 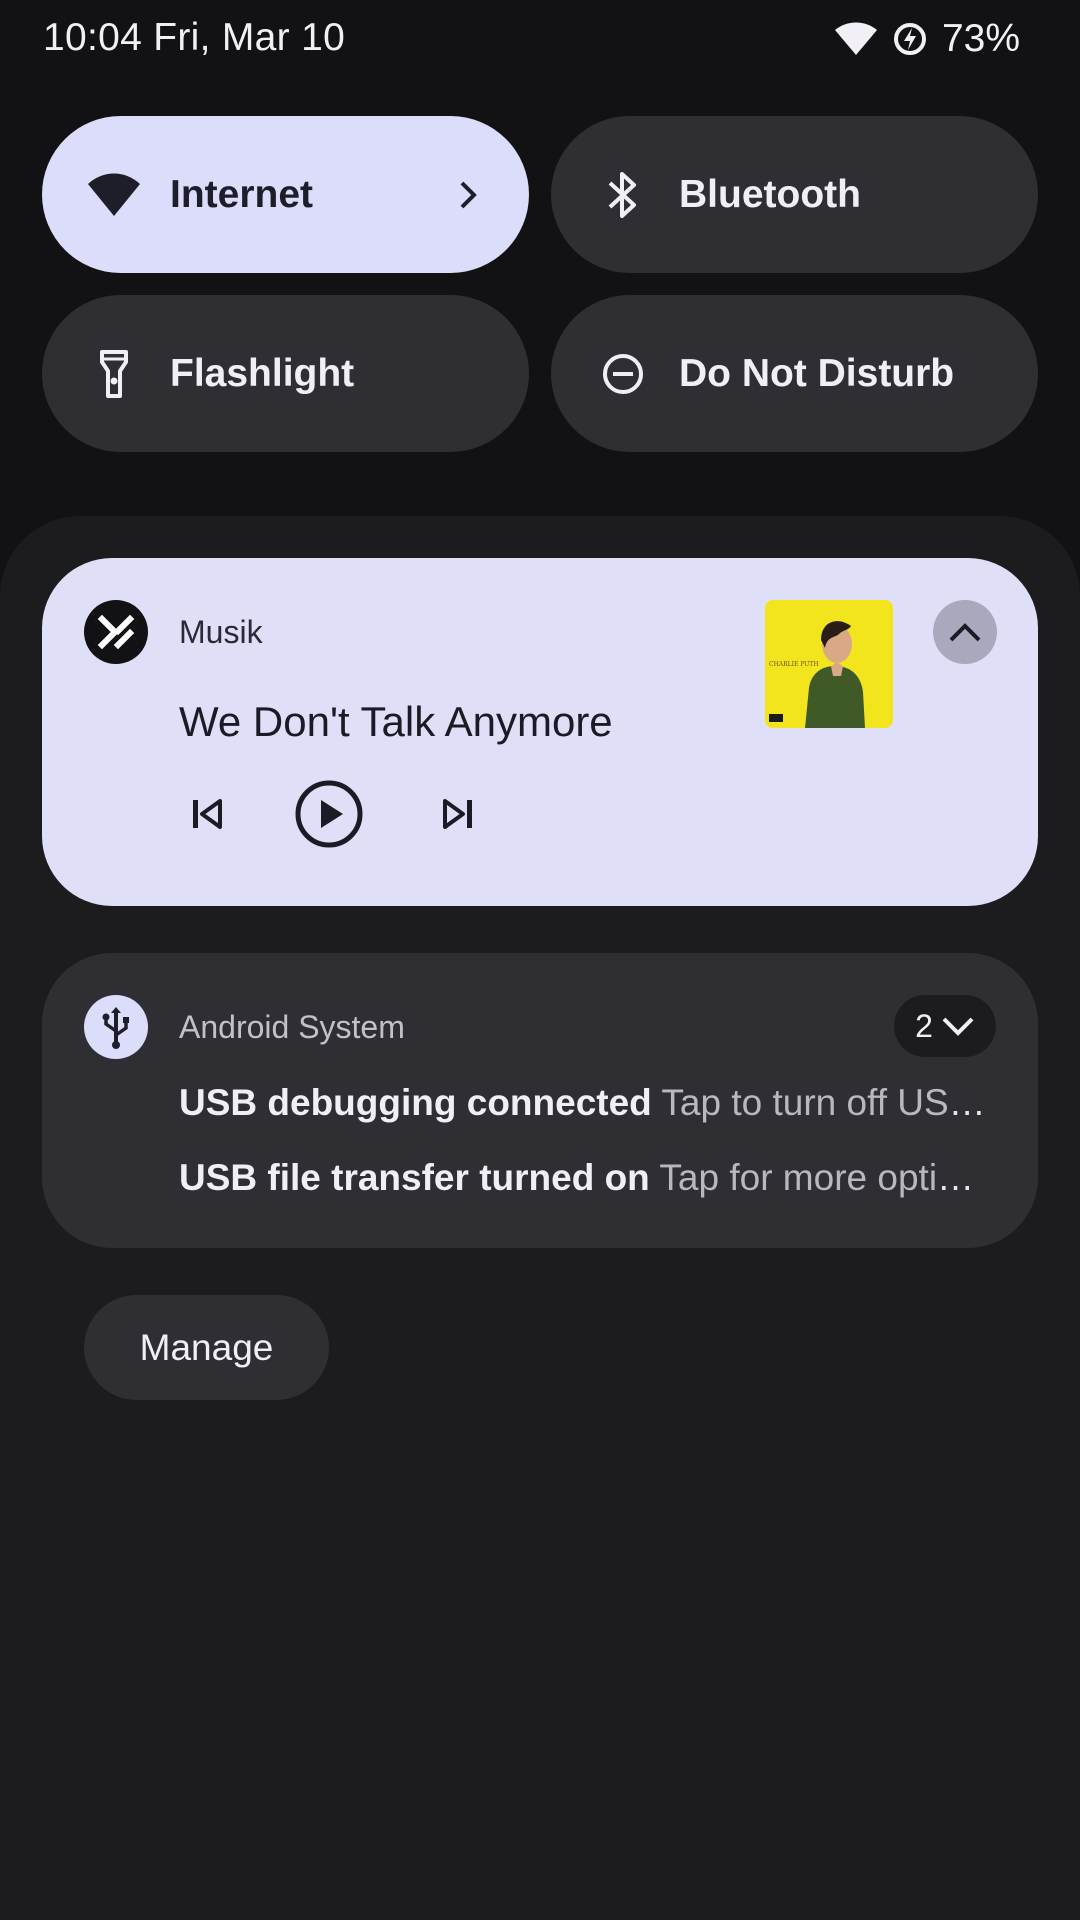 I want to click on usb-icon, so click(x=116, y=1027).